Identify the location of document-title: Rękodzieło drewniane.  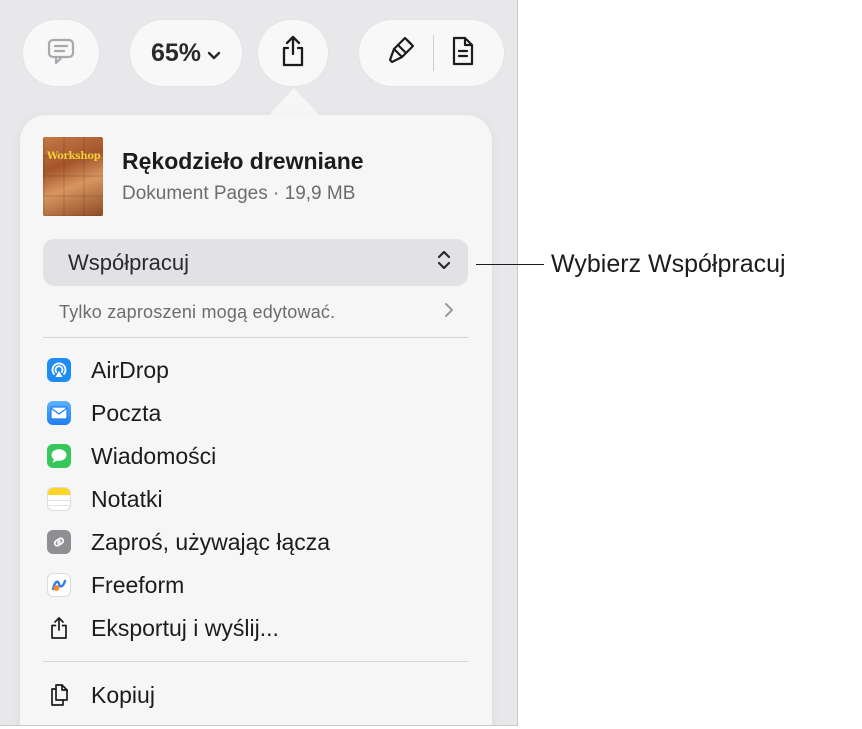
(243, 161).